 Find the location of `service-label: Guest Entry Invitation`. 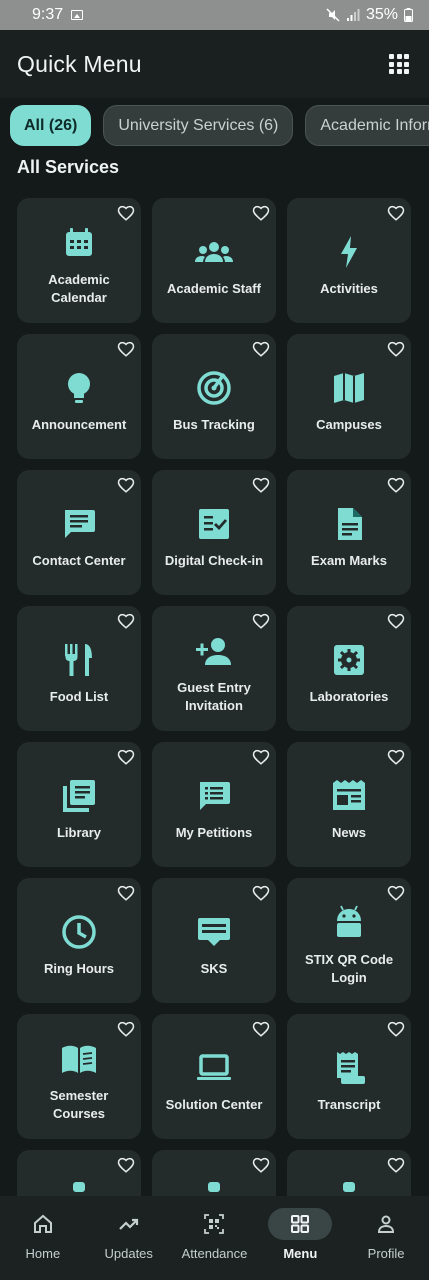

service-label: Guest Entry Invitation is located at coordinates (214, 696).